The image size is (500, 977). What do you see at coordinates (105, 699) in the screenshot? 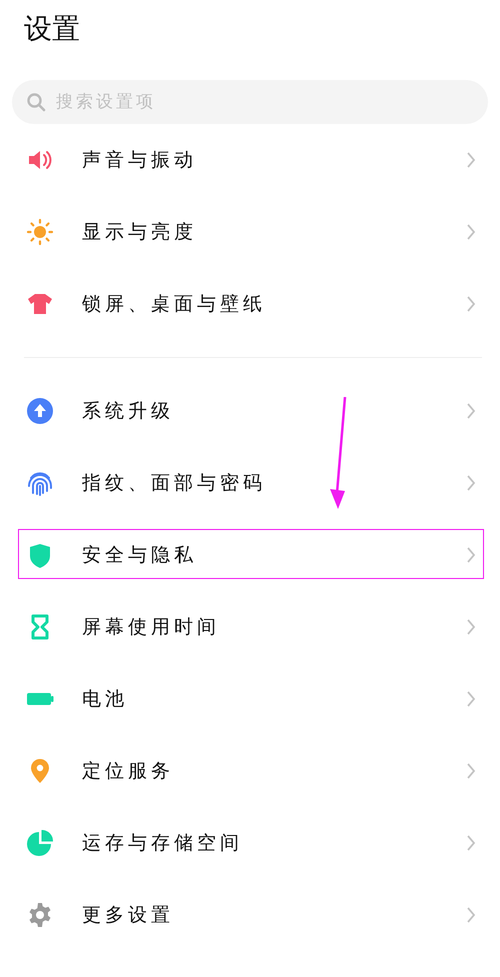
I see `item-label: 电池` at bounding box center [105, 699].